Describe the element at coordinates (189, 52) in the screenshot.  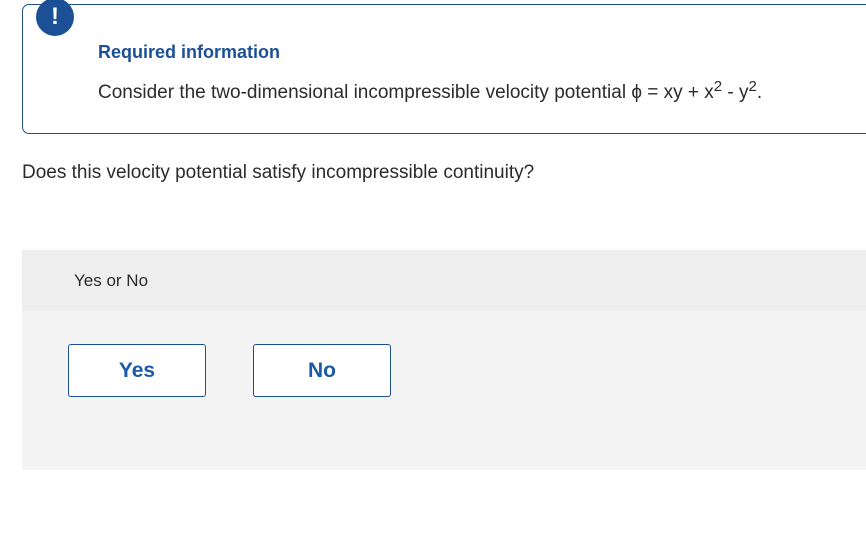
I see `required-info-title: Required information` at that location.